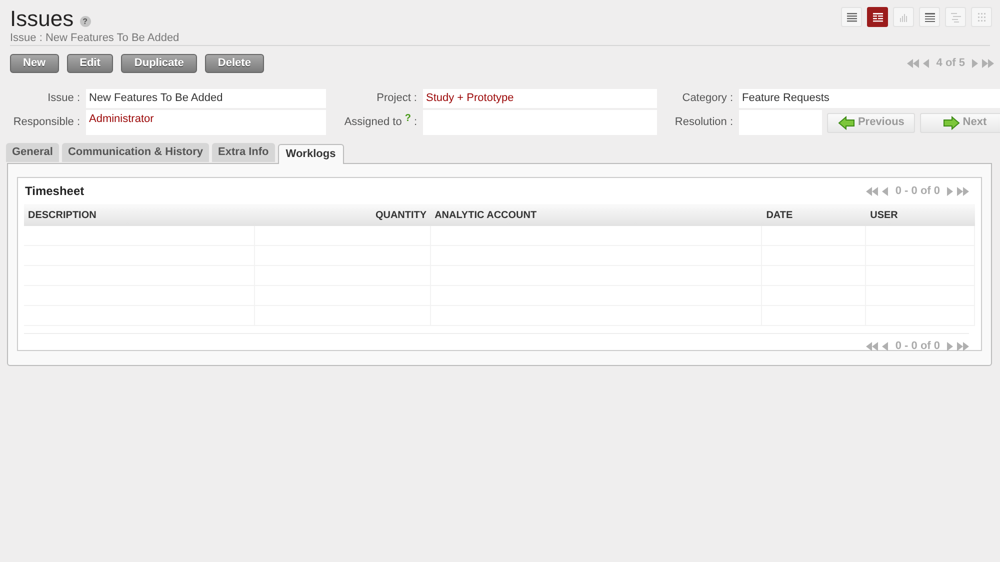 The image size is (1000, 562). What do you see at coordinates (415, 122) in the screenshot?
I see `field-label: :` at bounding box center [415, 122].